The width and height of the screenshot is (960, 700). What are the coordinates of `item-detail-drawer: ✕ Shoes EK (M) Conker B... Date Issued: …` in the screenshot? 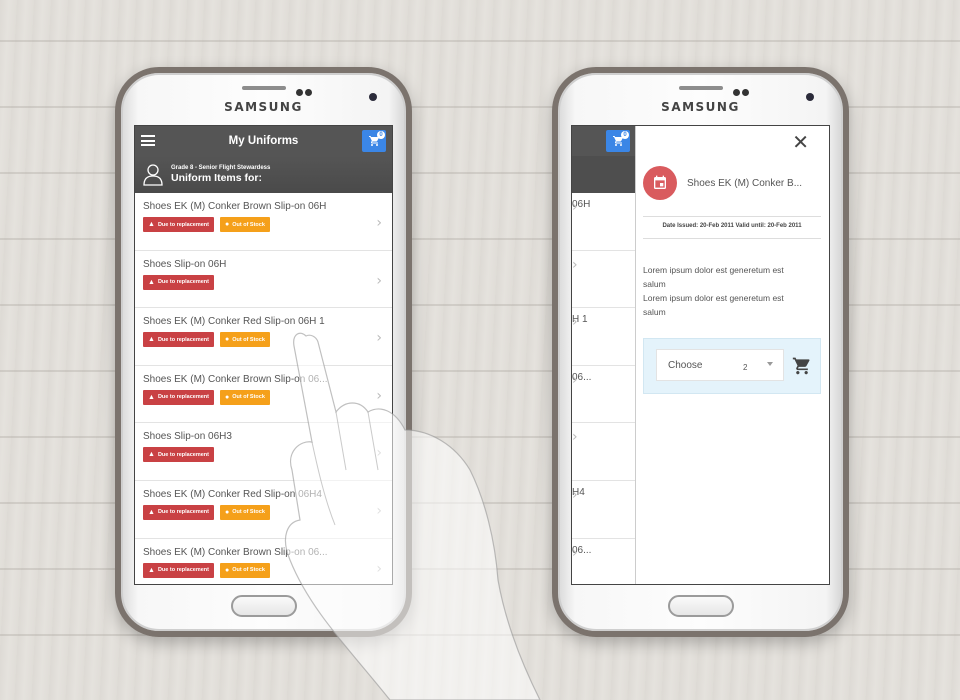 It's located at (732, 355).